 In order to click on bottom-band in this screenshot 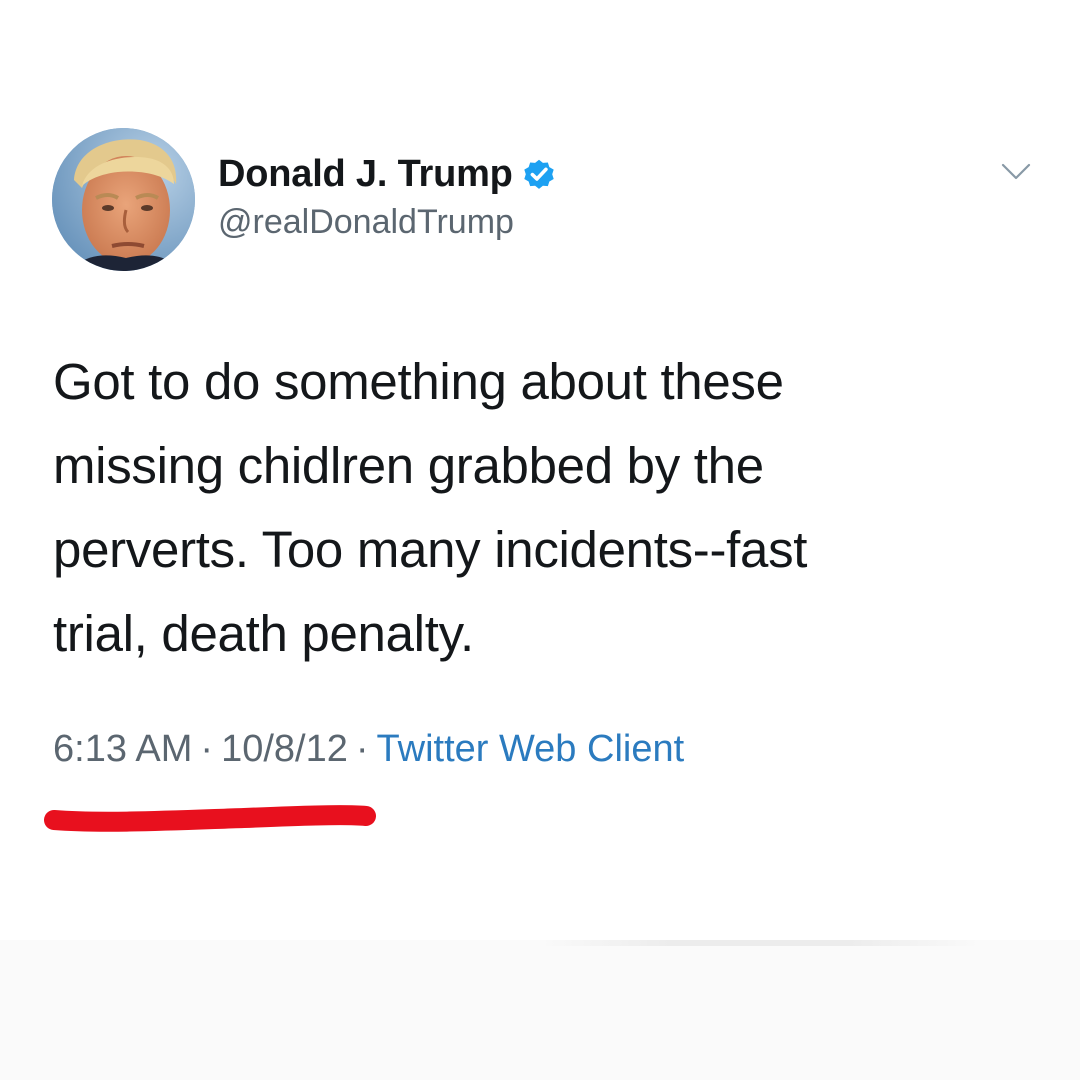, I will do `click(540, 1010)`.